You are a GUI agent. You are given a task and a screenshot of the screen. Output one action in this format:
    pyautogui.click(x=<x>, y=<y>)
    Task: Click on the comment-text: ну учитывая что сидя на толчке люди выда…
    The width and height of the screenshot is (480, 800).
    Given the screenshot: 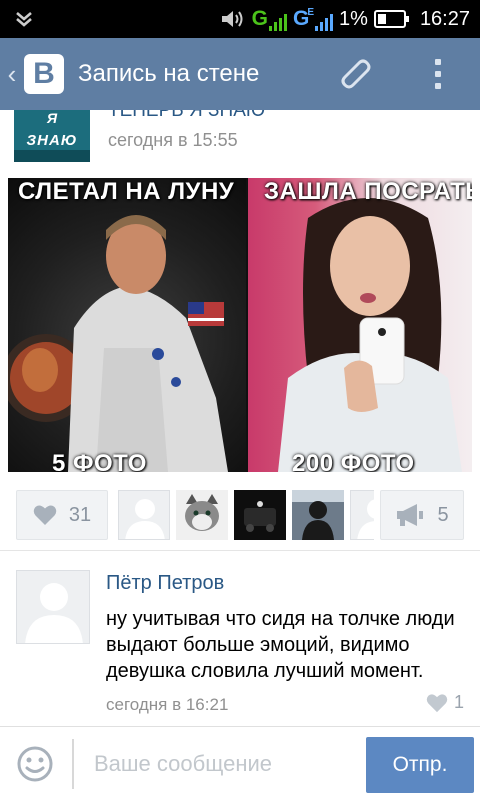 What is the action you would take?
    pyautogui.click(x=280, y=645)
    